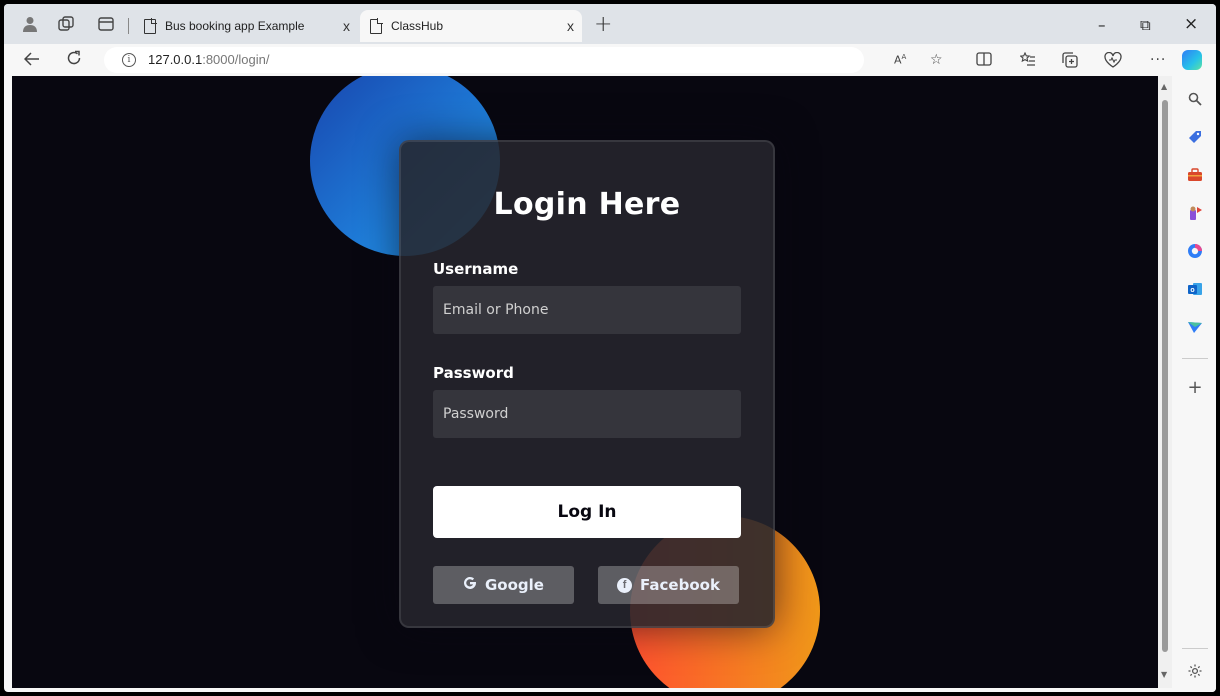 The height and width of the screenshot is (696, 1220). I want to click on password-input, so click(587, 414).